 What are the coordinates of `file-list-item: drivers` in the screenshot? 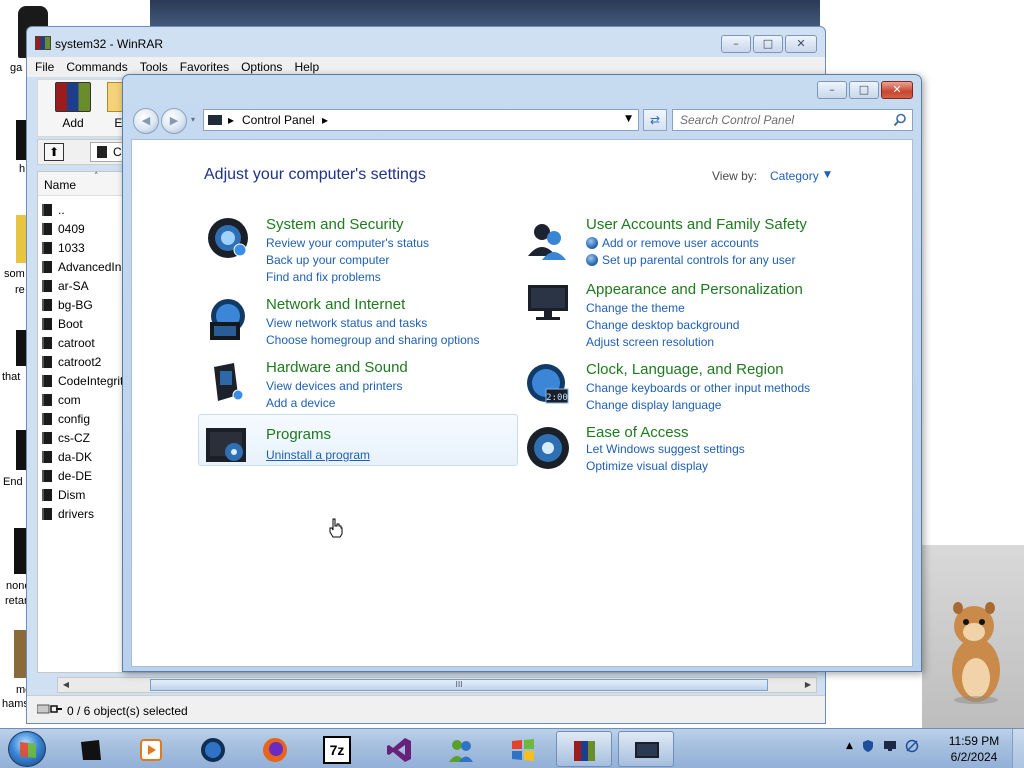 It's located at (68, 513).